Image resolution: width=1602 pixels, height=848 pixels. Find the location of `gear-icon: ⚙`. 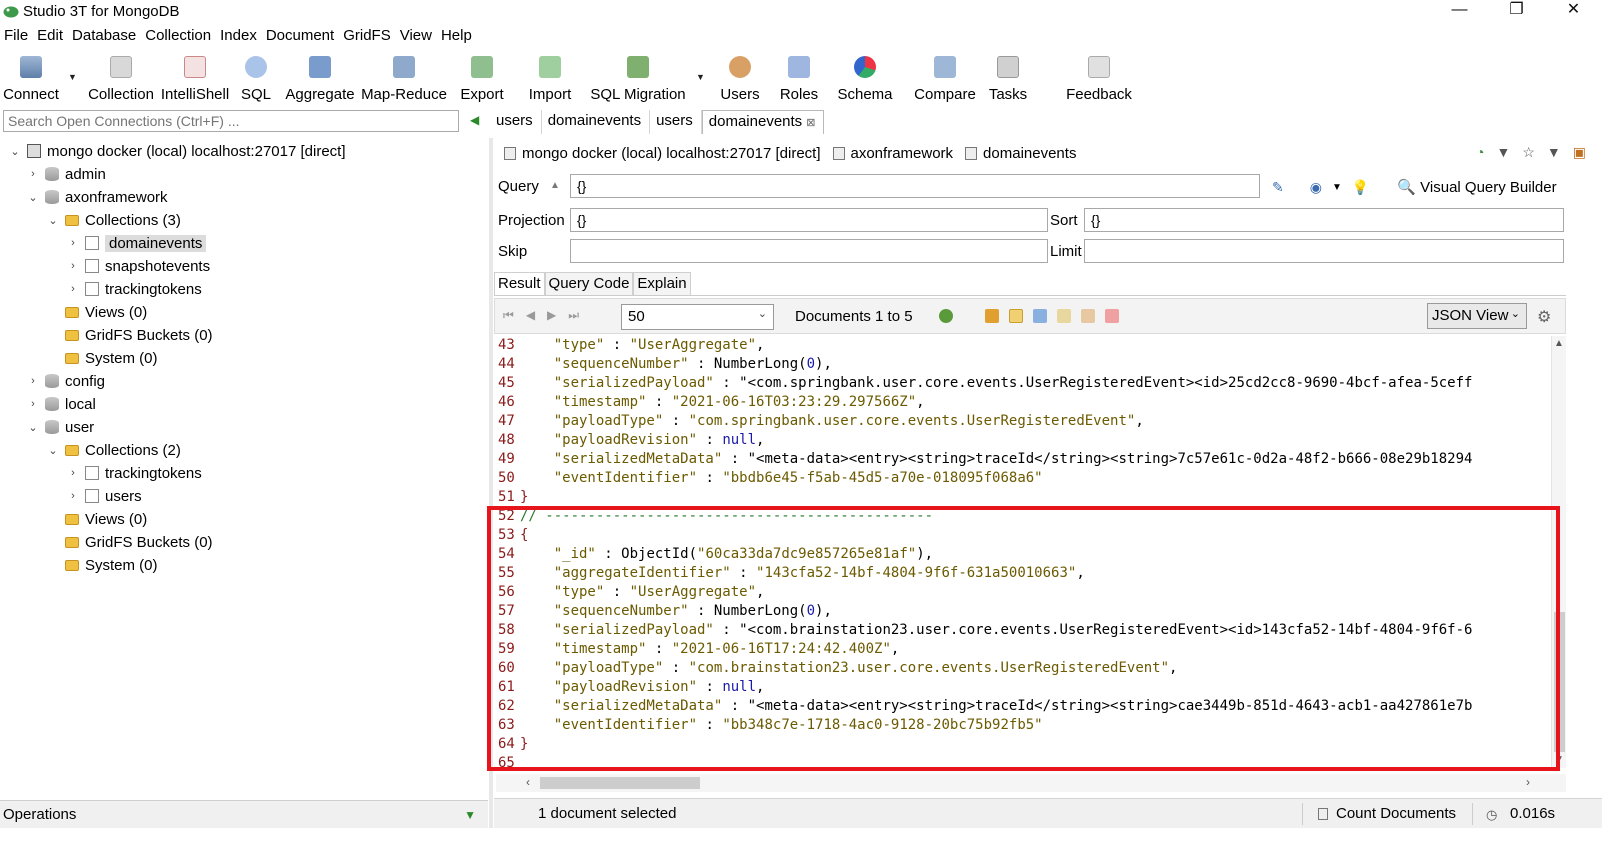

gear-icon: ⚙ is located at coordinates (1544, 317).